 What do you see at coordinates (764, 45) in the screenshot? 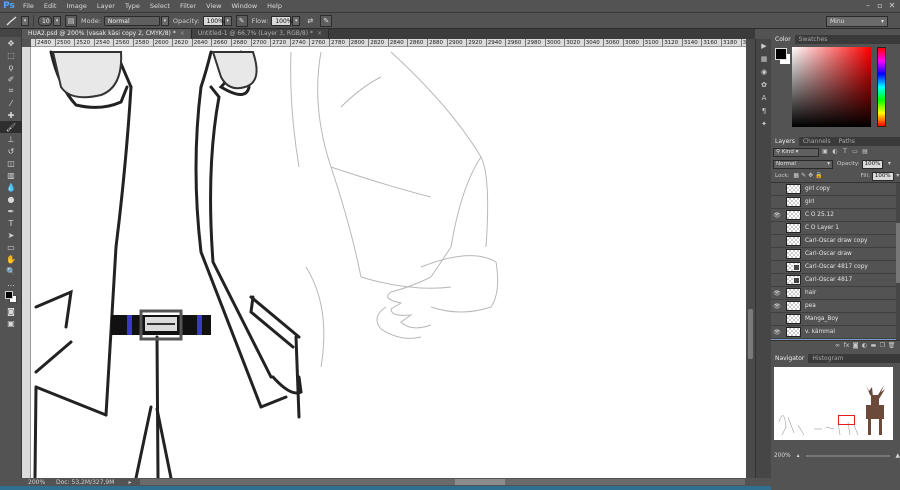
I see `play-icon: ▶` at bounding box center [764, 45].